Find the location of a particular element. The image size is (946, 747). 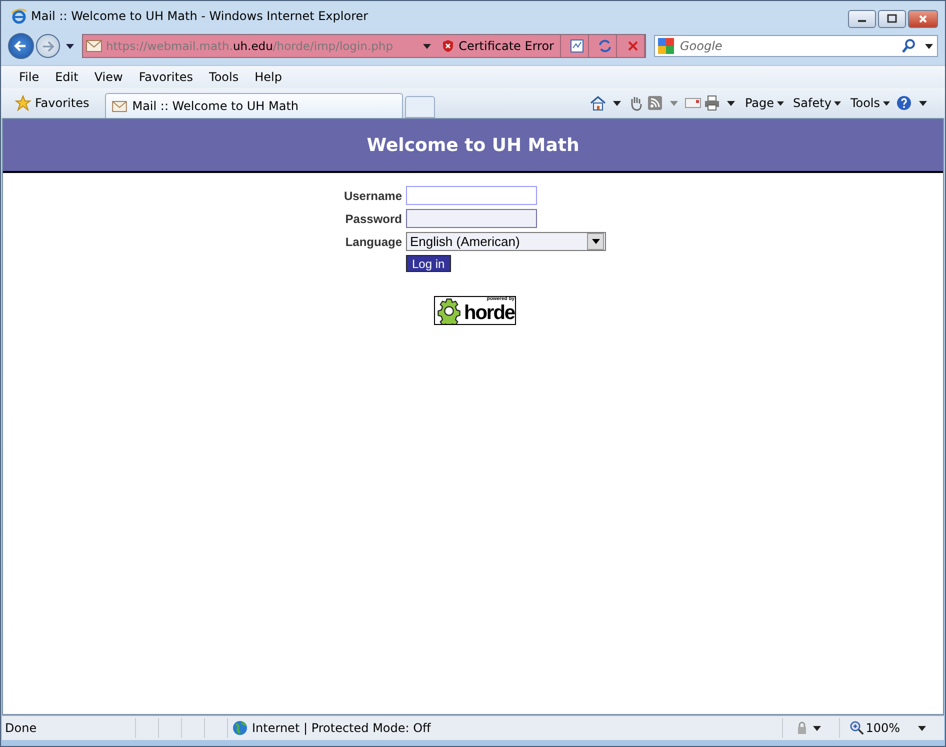

star-icon is located at coordinates (23, 103).